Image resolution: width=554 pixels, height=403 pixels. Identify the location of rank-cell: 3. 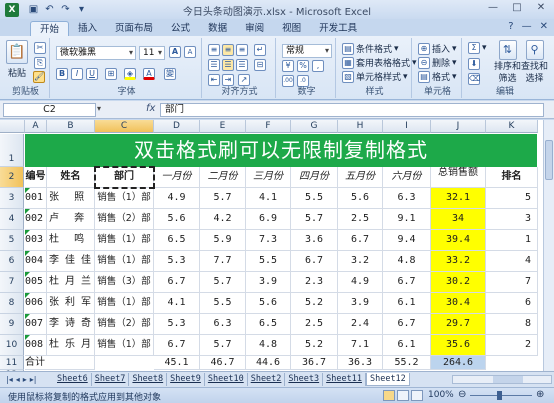
(512, 219).